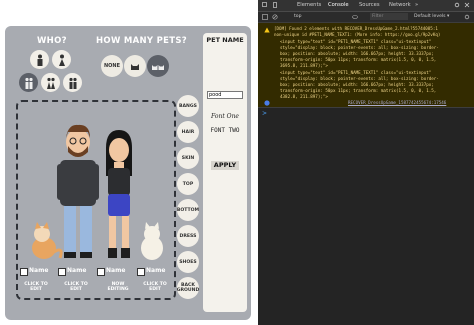 This screenshot has width=474, height=325. Describe the element at coordinates (265, 17) in the screenshot. I see `sidebar-toggle-icon` at that location.